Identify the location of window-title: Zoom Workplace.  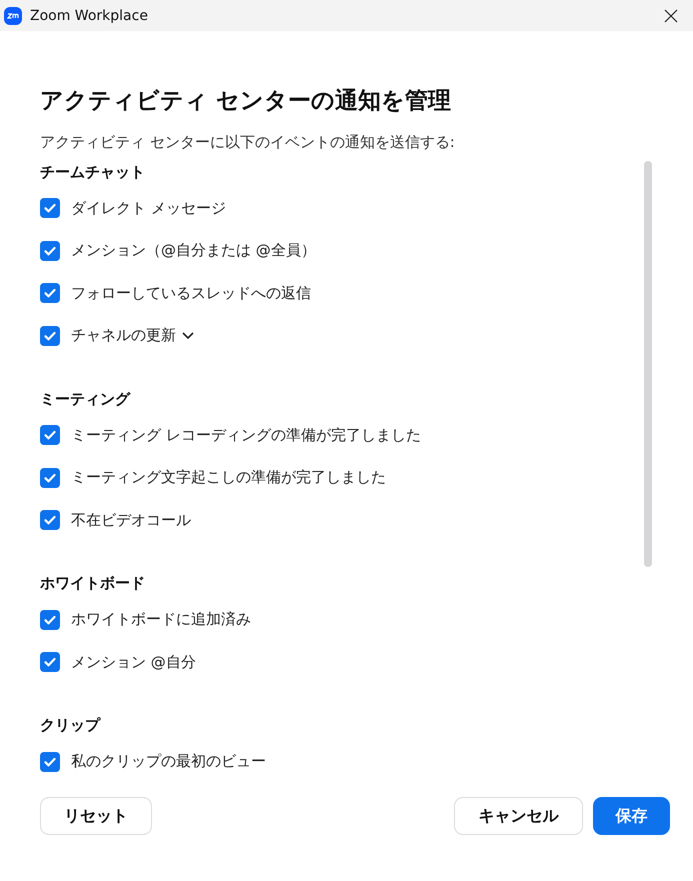
(89, 16).